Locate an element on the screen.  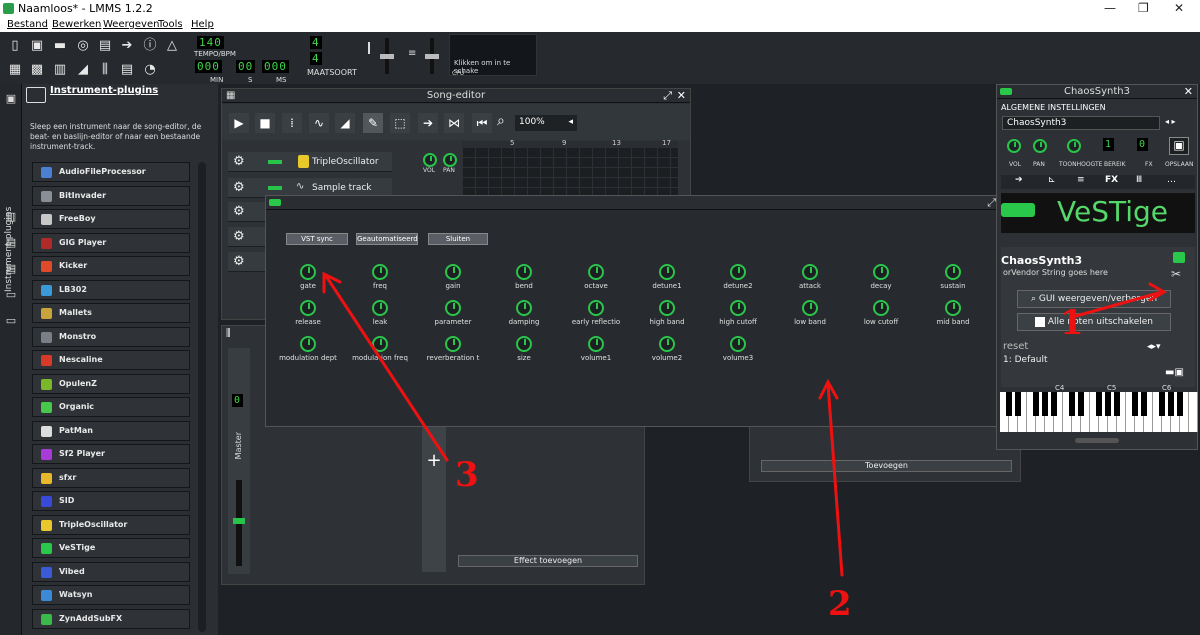
annotation-label-3: 3 is located at coordinates (467, 475).